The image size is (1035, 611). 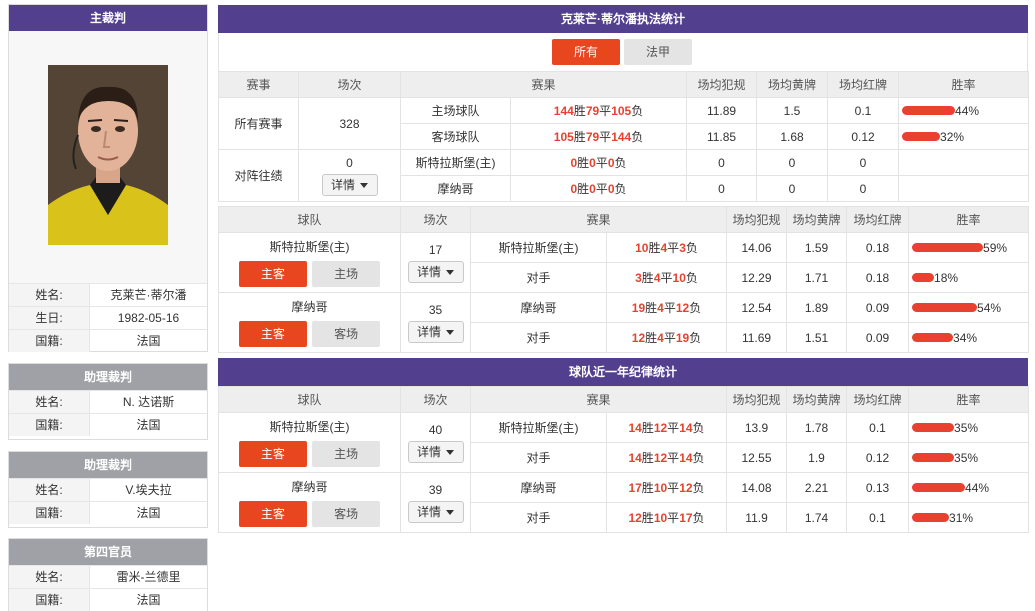 I want to click on assistant1-name-row: 姓名: N. 达诺斯, so click(x=108, y=401).